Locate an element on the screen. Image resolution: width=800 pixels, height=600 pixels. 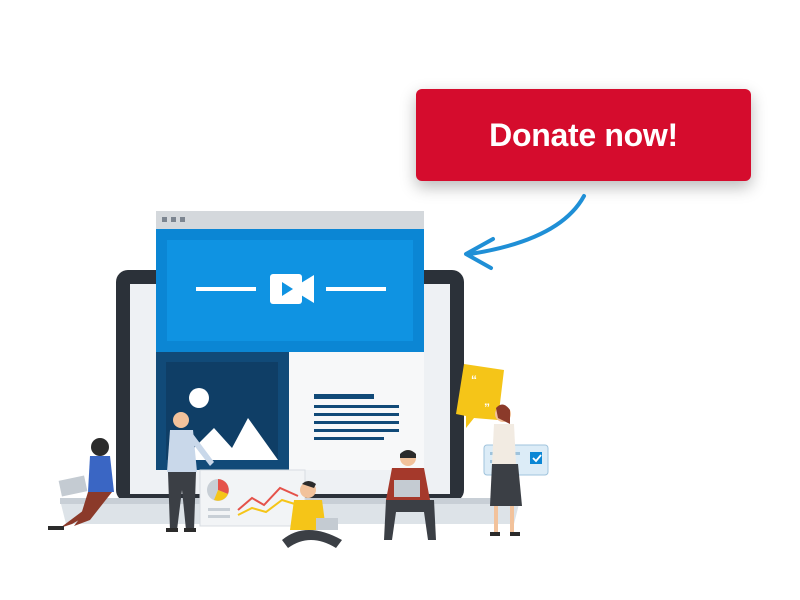
curved-arrow-icon is located at coordinates (525, 232).